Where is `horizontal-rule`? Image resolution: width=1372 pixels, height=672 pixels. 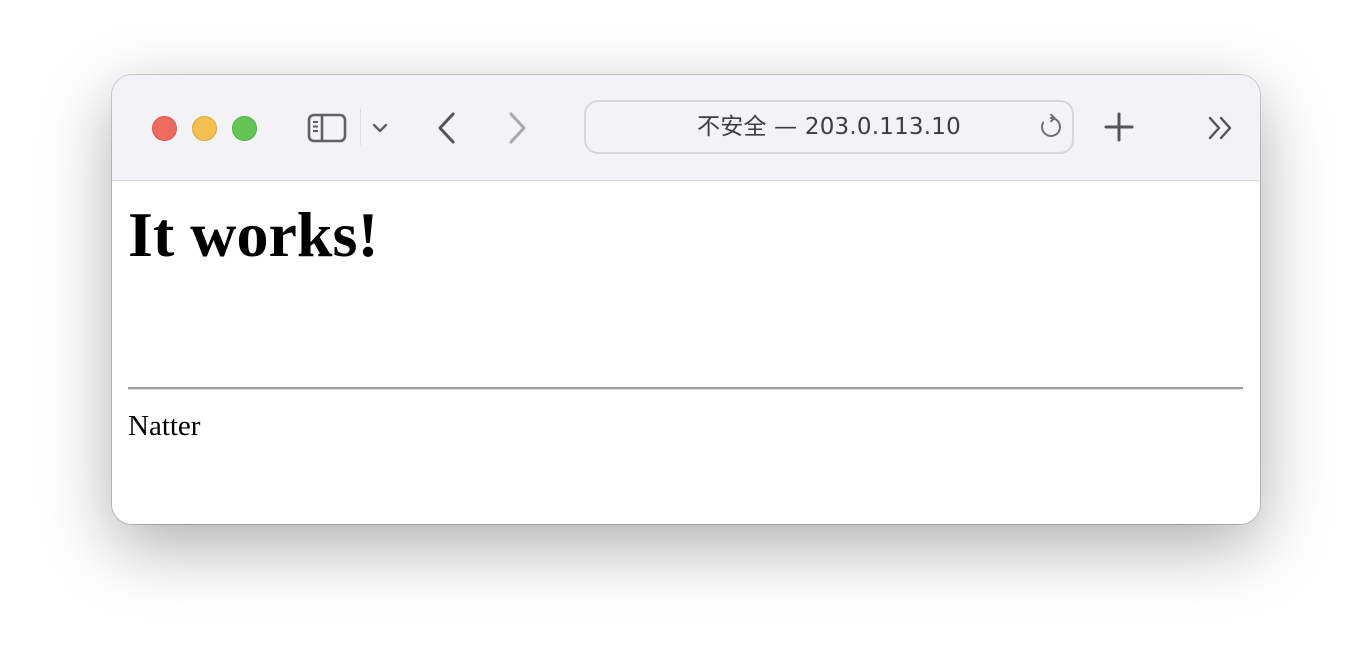 horizontal-rule is located at coordinates (685, 388).